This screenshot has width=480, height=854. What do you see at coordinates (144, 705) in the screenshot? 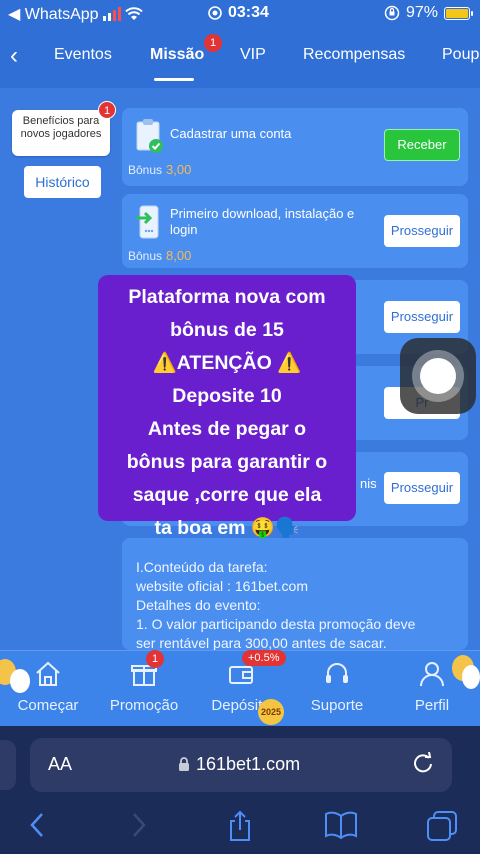
I see `nav-label: Promoção` at bounding box center [144, 705].